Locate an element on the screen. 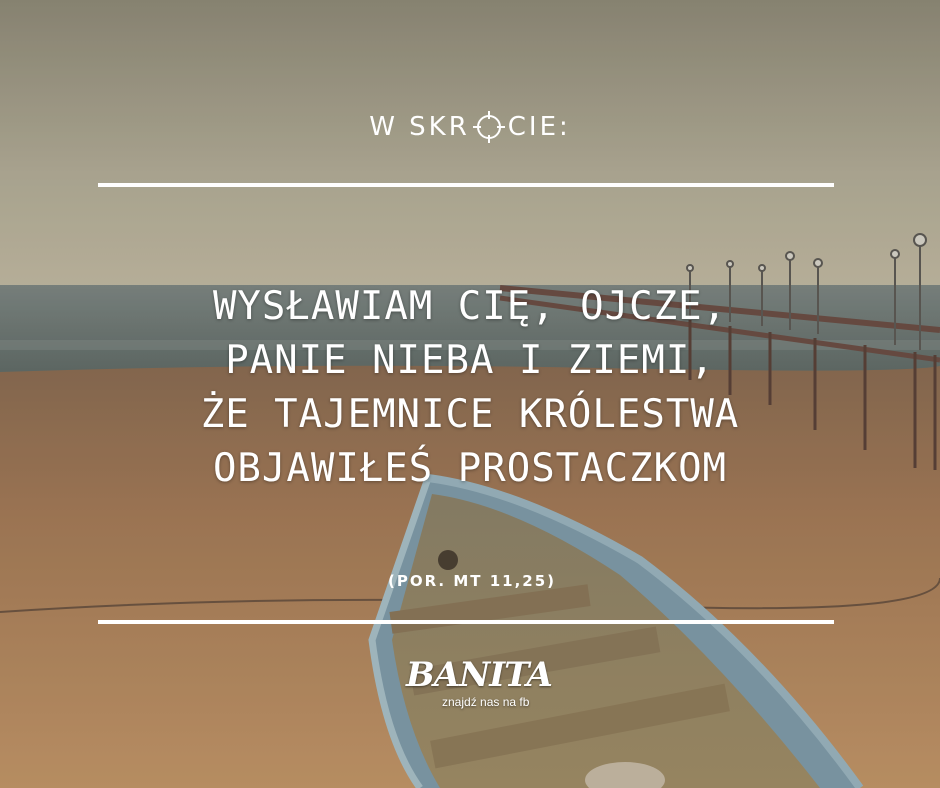  bottom-divider is located at coordinates (466, 622).